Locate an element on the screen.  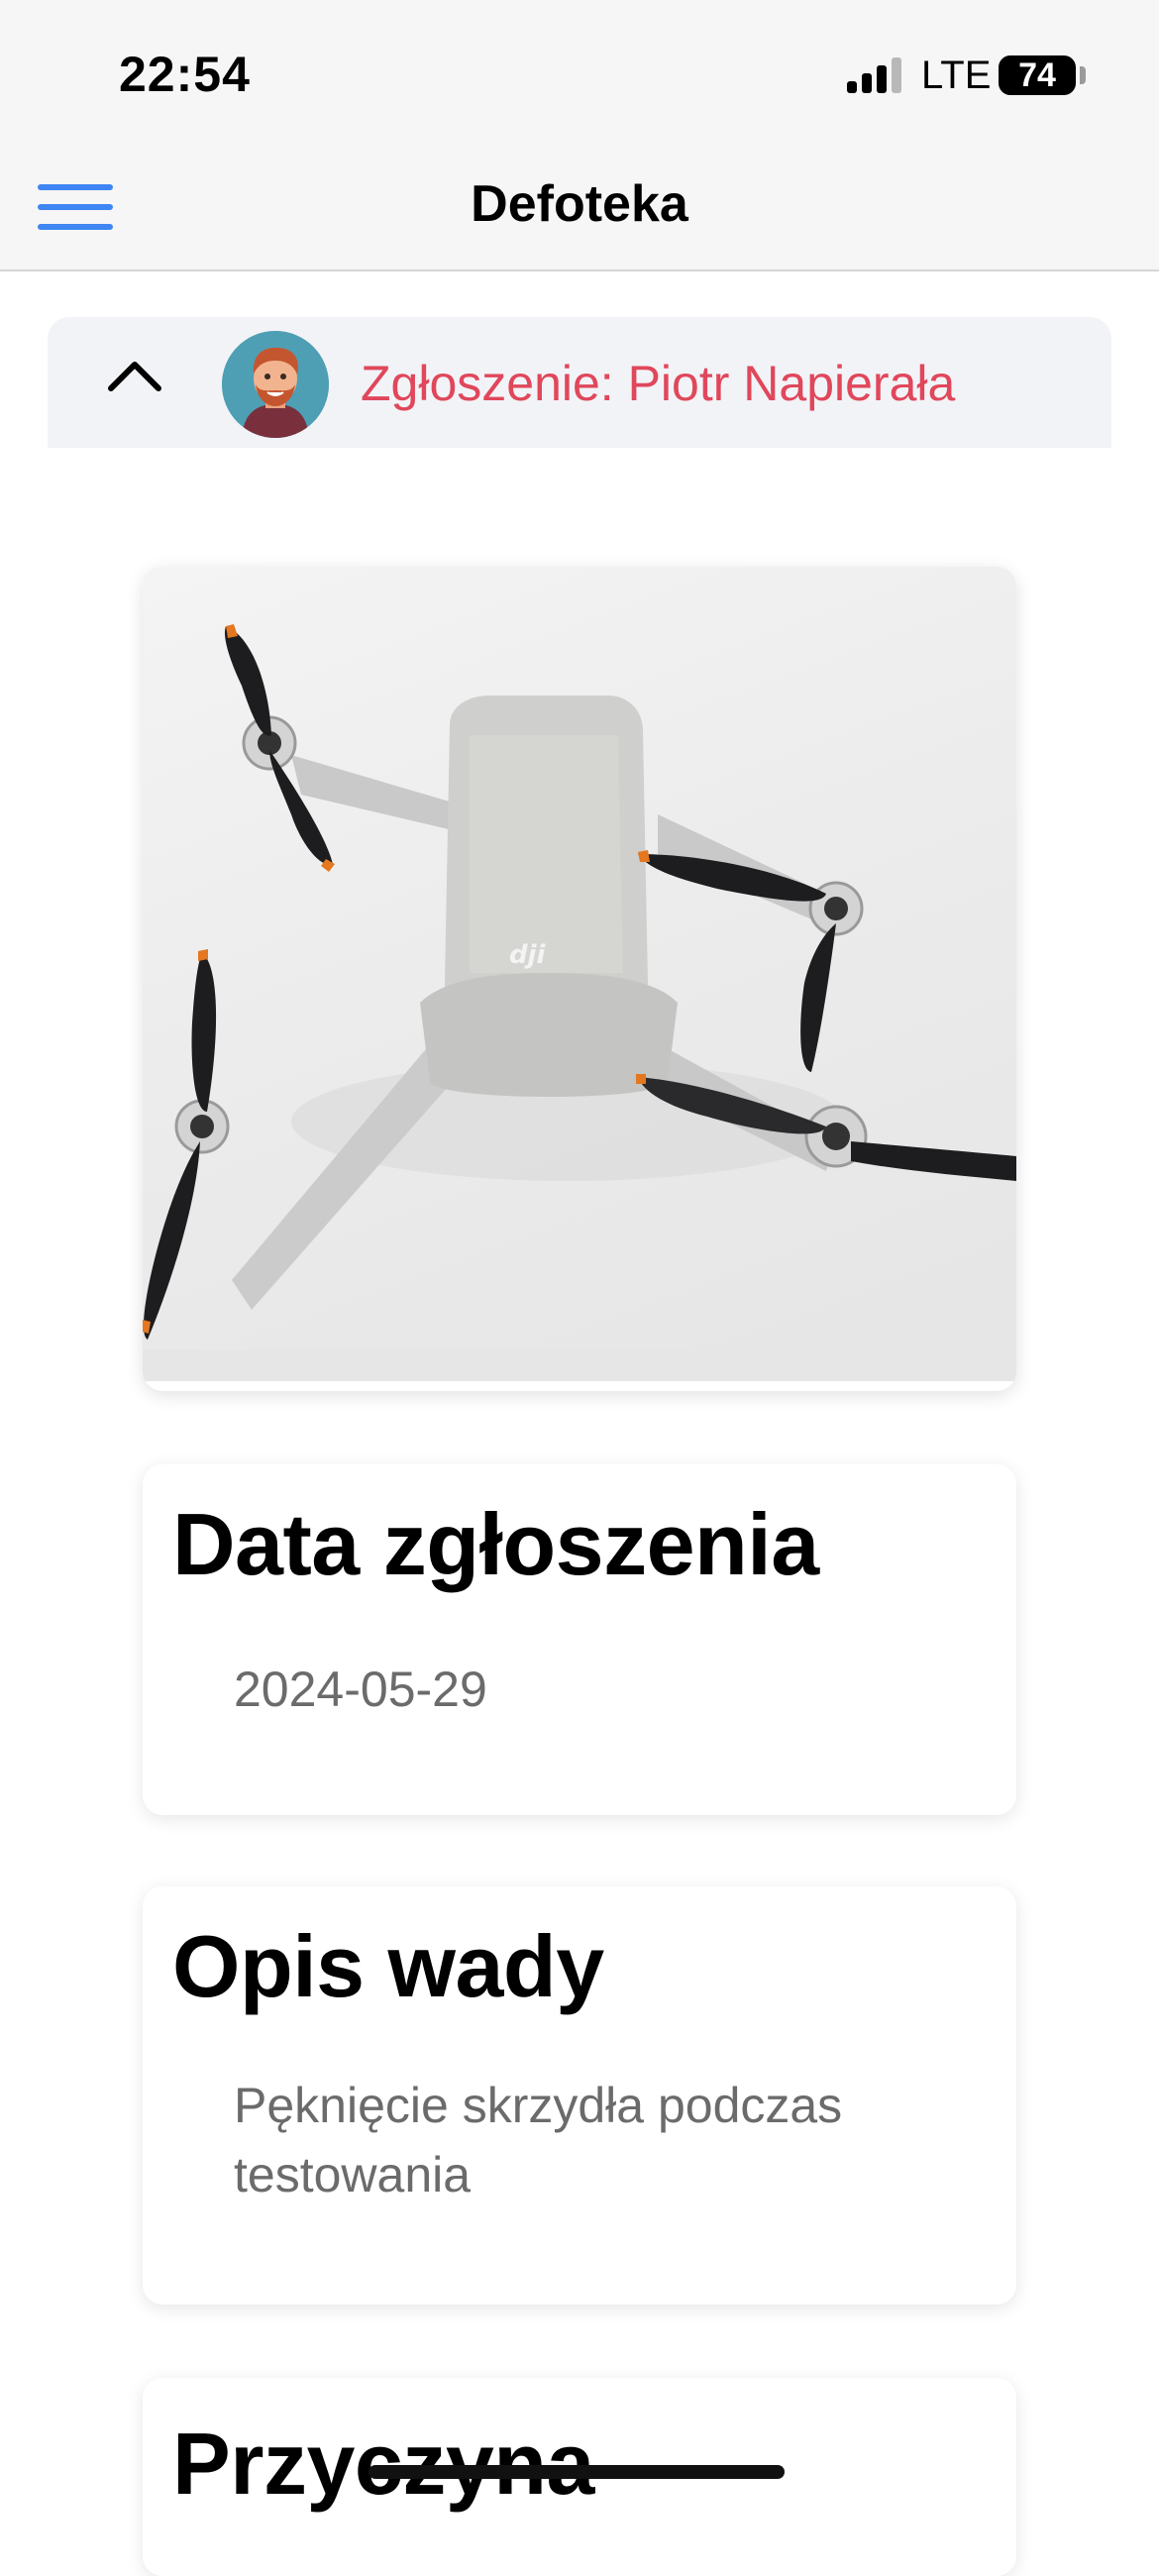
defect-description-value: Pęknięcie skrzydła podczas testowania is located at coordinates (538, 2140).